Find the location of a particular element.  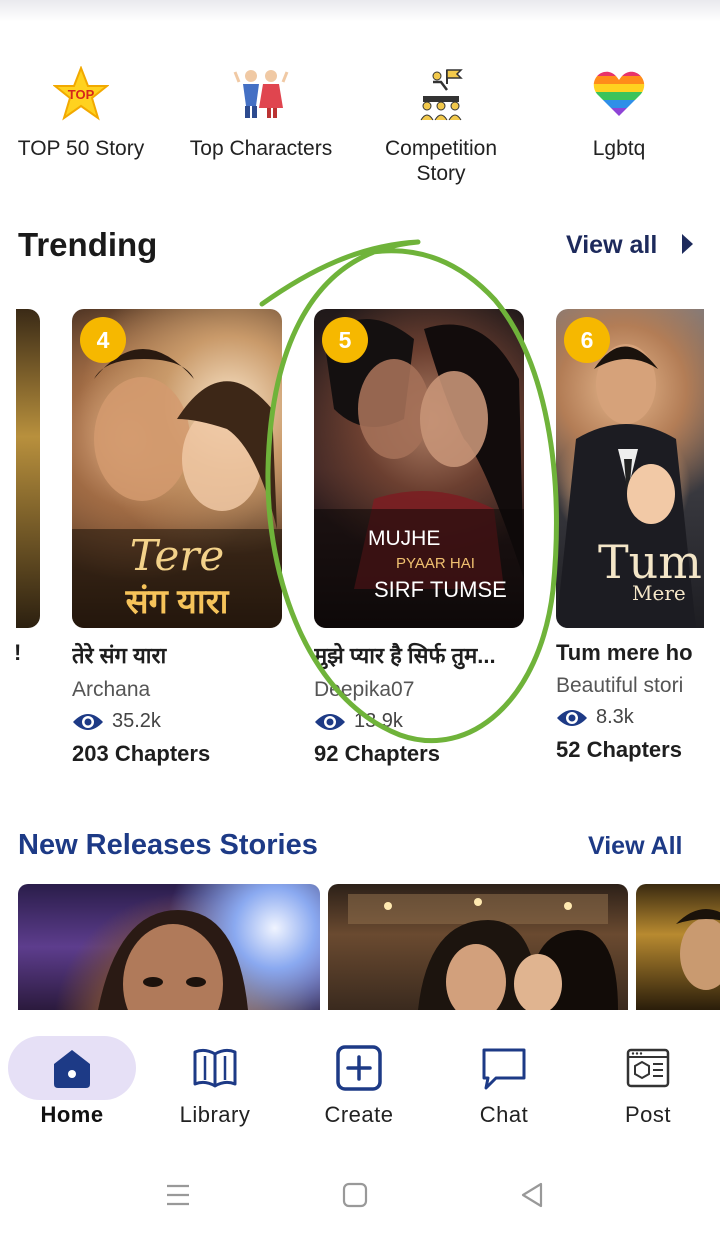

new-releases-view-all-link: View All is located at coordinates (635, 846).